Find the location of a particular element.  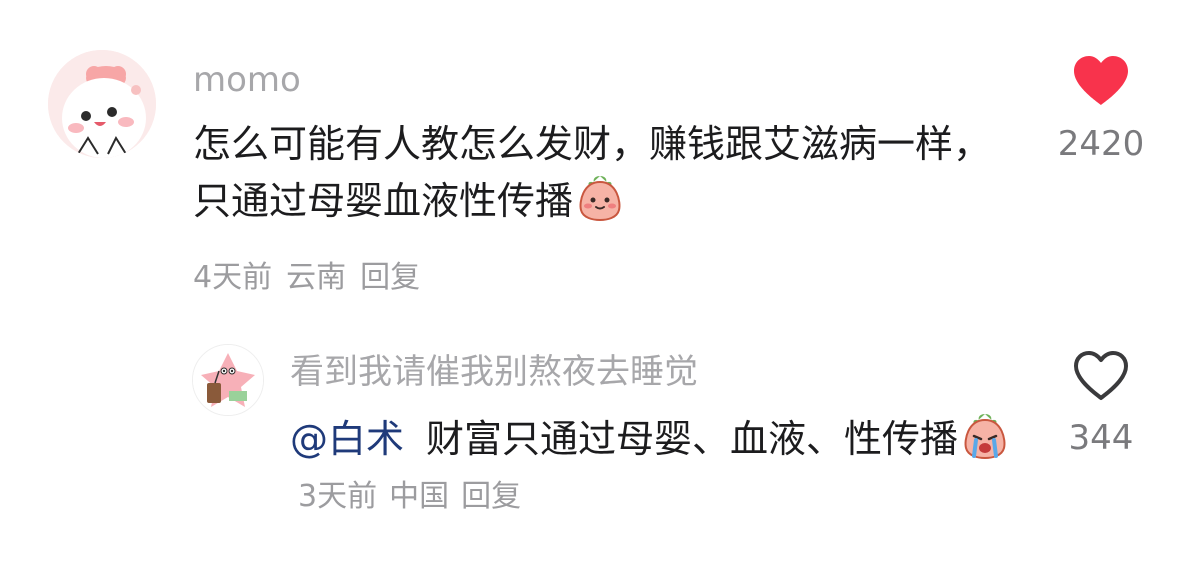

reply-avatar is located at coordinates (228, 380).